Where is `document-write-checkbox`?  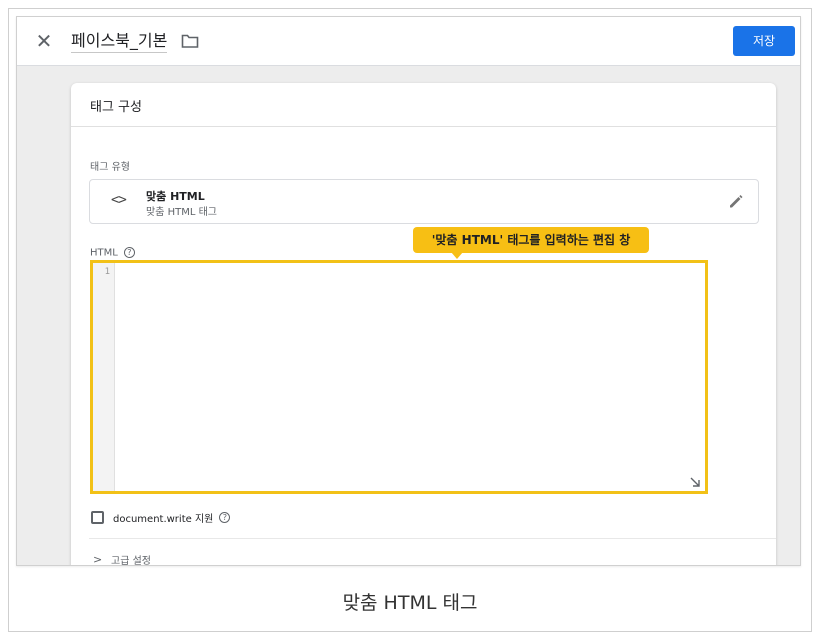 document-write-checkbox is located at coordinates (97, 517).